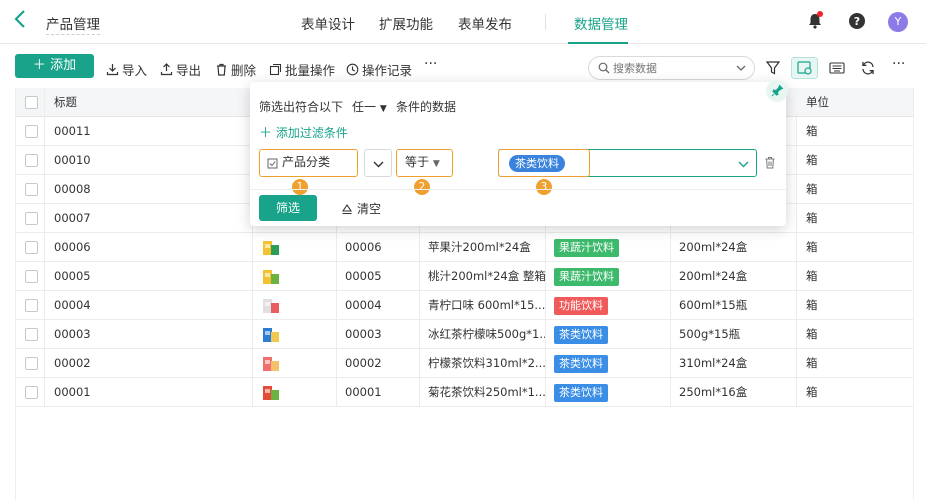 The height and width of the screenshot is (500, 926). What do you see at coordinates (378, 392) in the screenshot?
I see `cell-code: 00001` at bounding box center [378, 392].